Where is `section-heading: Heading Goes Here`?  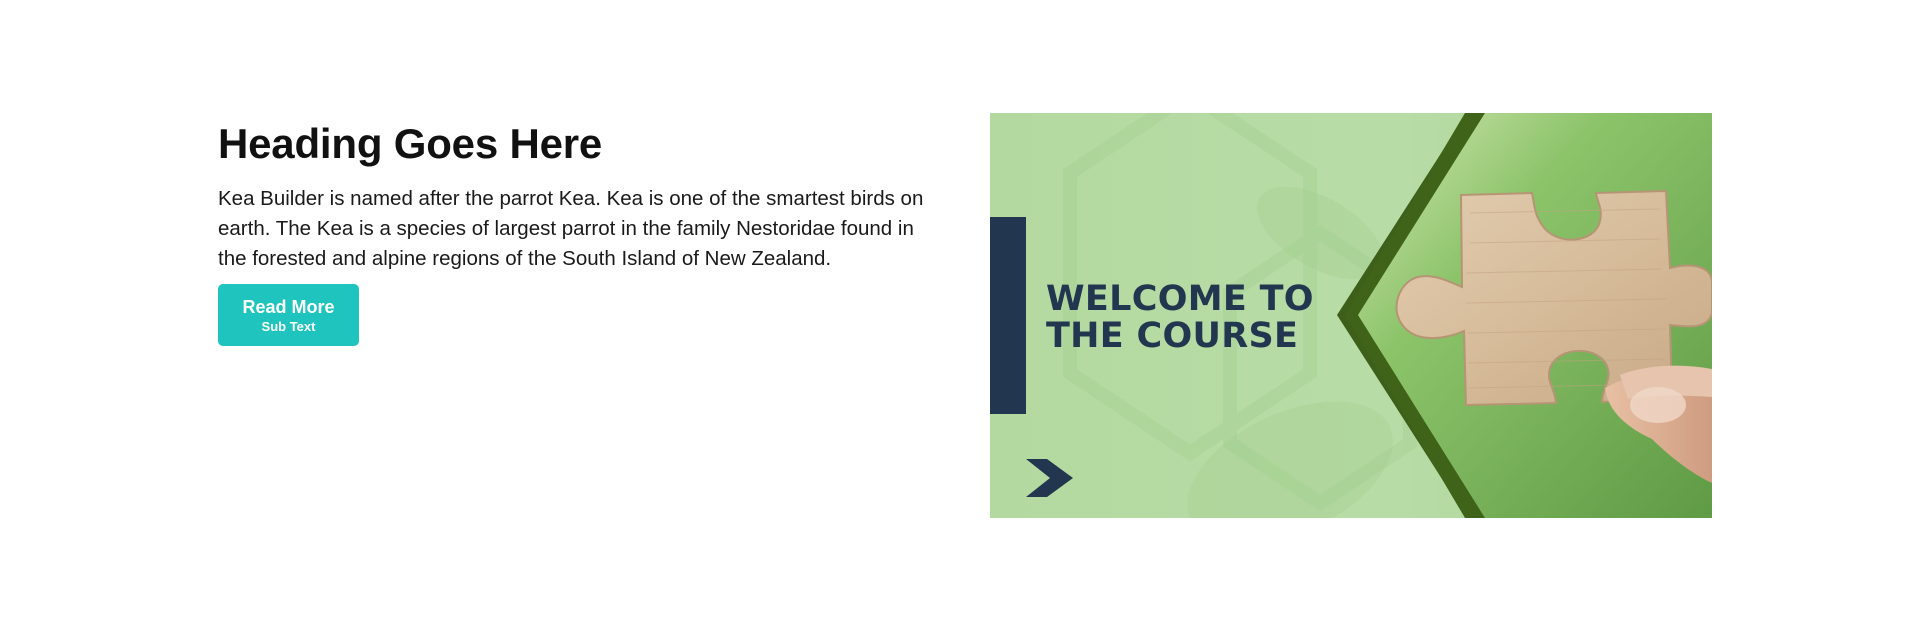
section-heading: Heading Goes Here is located at coordinates (410, 143).